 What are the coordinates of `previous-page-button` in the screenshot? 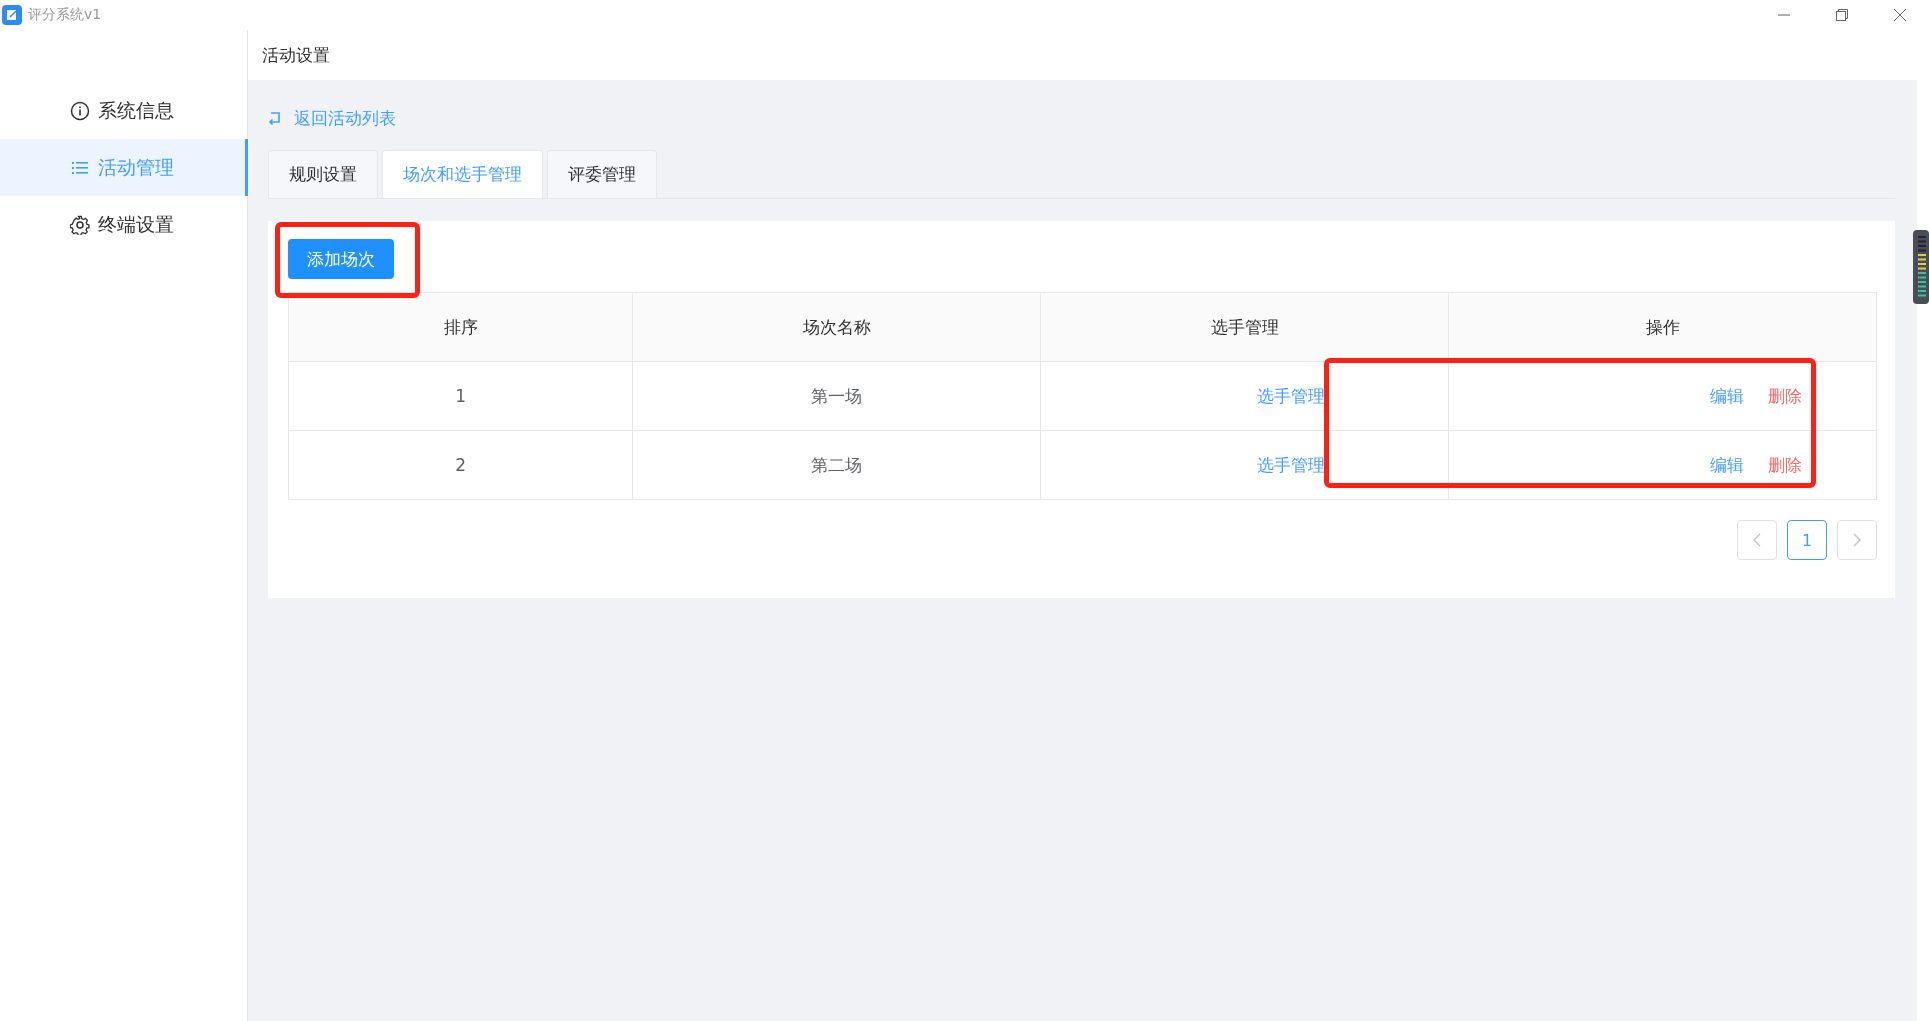 It's located at (1757, 540).